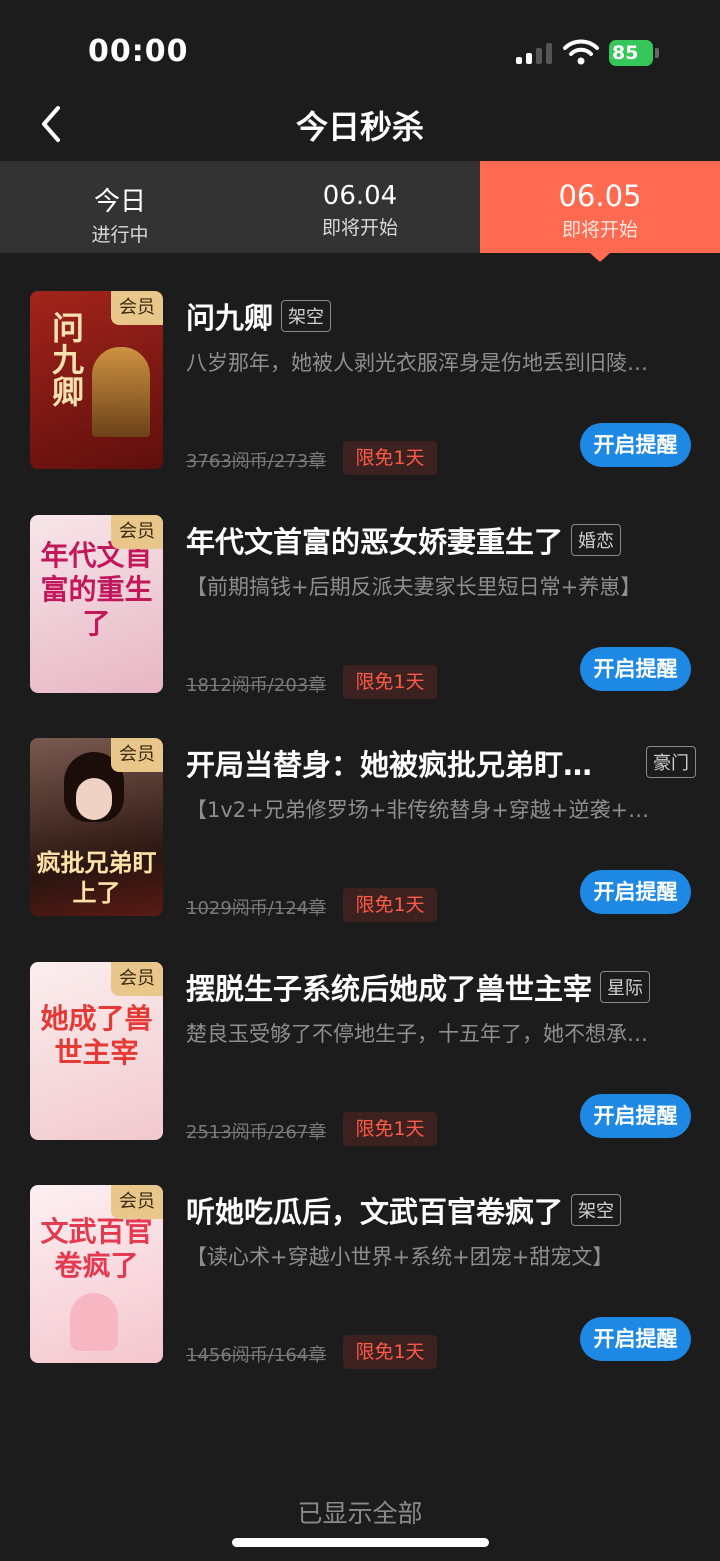 Image resolution: width=720 pixels, height=1561 pixels. I want to click on status-time: 00:00, so click(138, 51).